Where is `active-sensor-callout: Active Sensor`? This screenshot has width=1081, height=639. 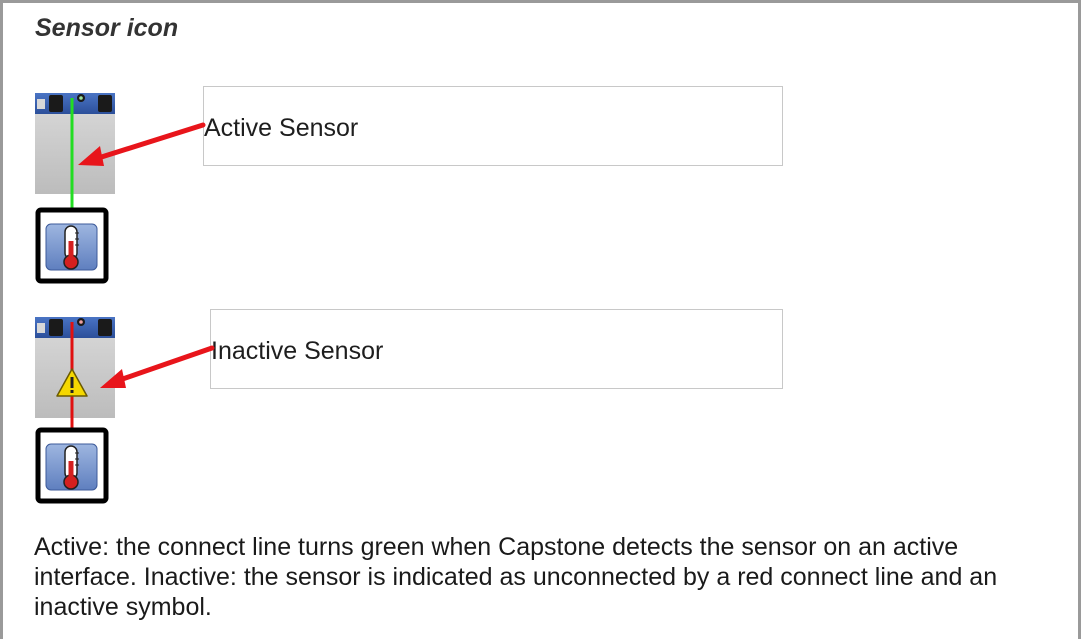
active-sensor-callout: Active Sensor is located at coordinates (493, 126).